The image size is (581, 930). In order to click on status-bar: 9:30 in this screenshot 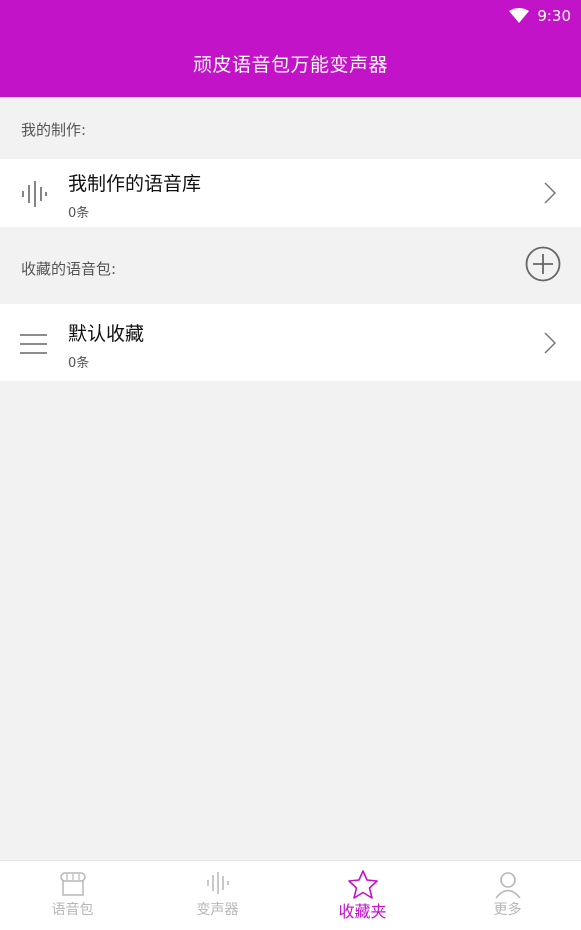, I will do `click(540, 16)`.